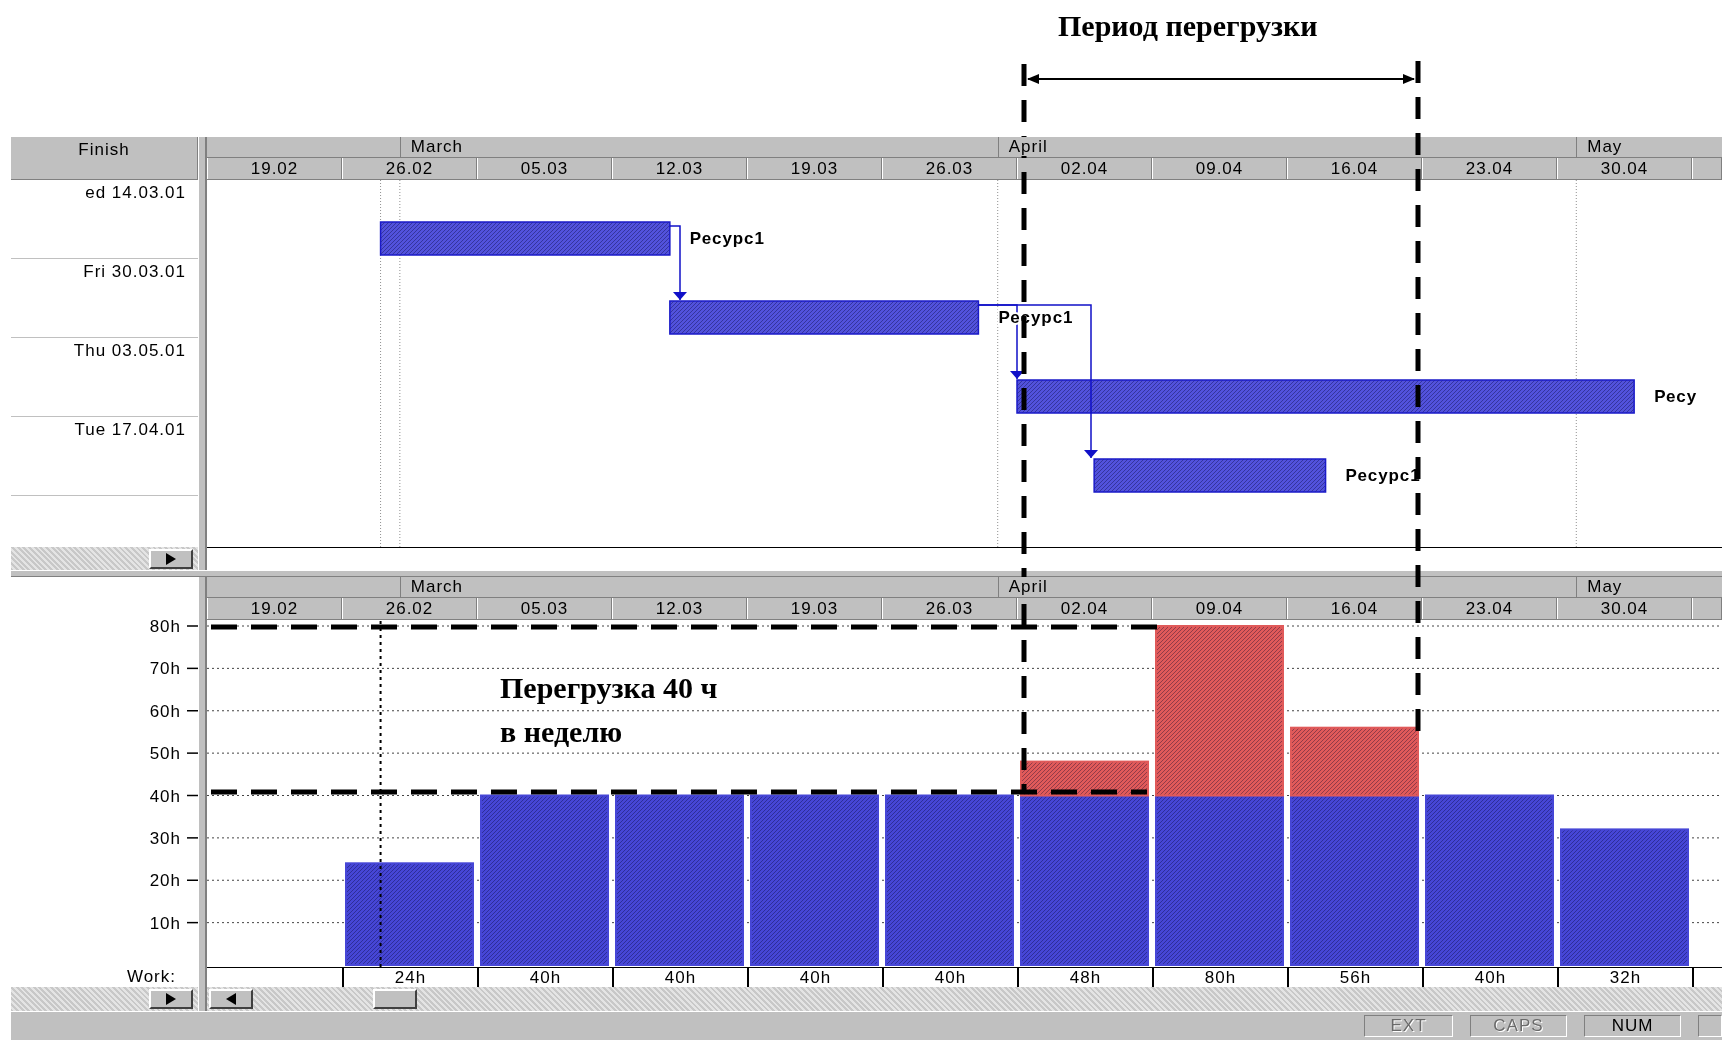 The height and width of the screenshot is (1040, 1729). I want to click on annotation-title: Период перегрузки, so click(1188, 25).